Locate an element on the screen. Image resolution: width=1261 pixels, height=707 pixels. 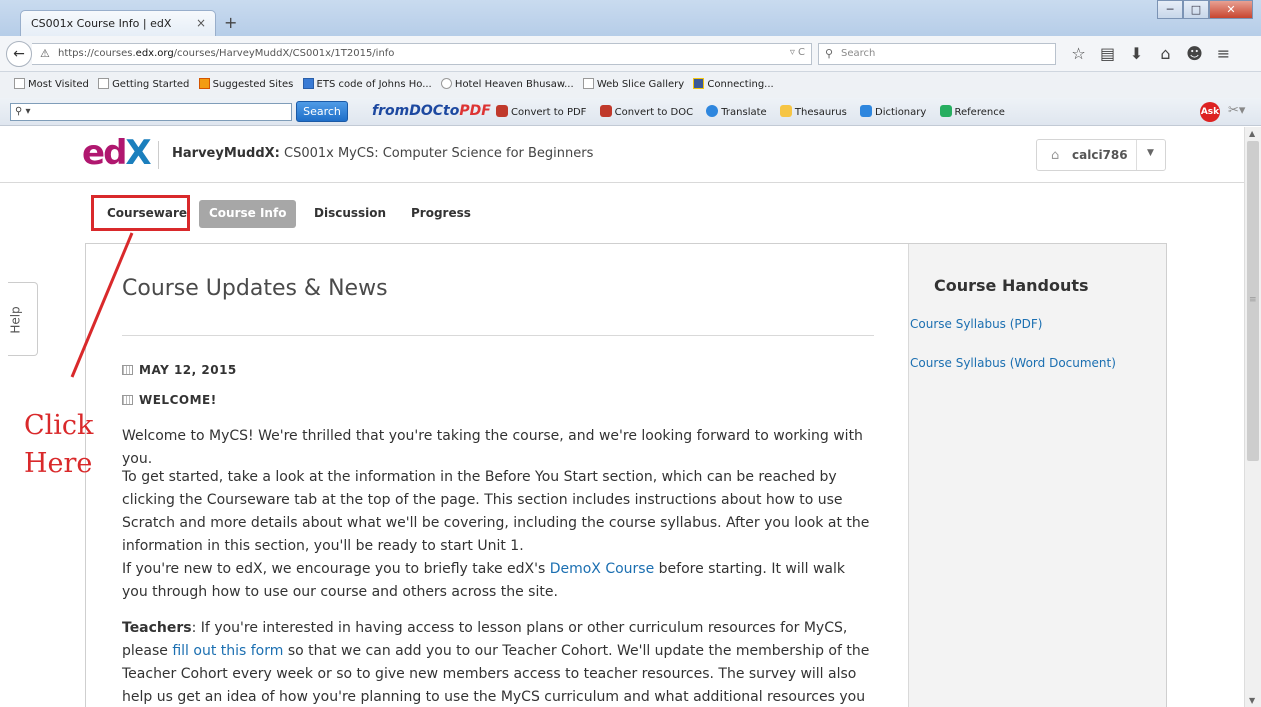
scroll-down-icon: ▼ is located at coordinates (1252, 700).